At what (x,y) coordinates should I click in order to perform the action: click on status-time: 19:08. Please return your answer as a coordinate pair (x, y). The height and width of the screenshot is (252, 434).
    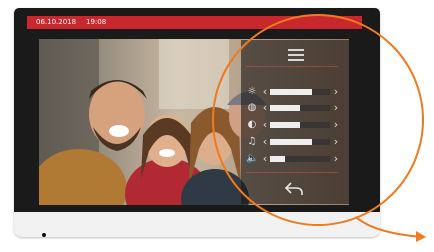
    Looking at the image, I should click on (96, 22).